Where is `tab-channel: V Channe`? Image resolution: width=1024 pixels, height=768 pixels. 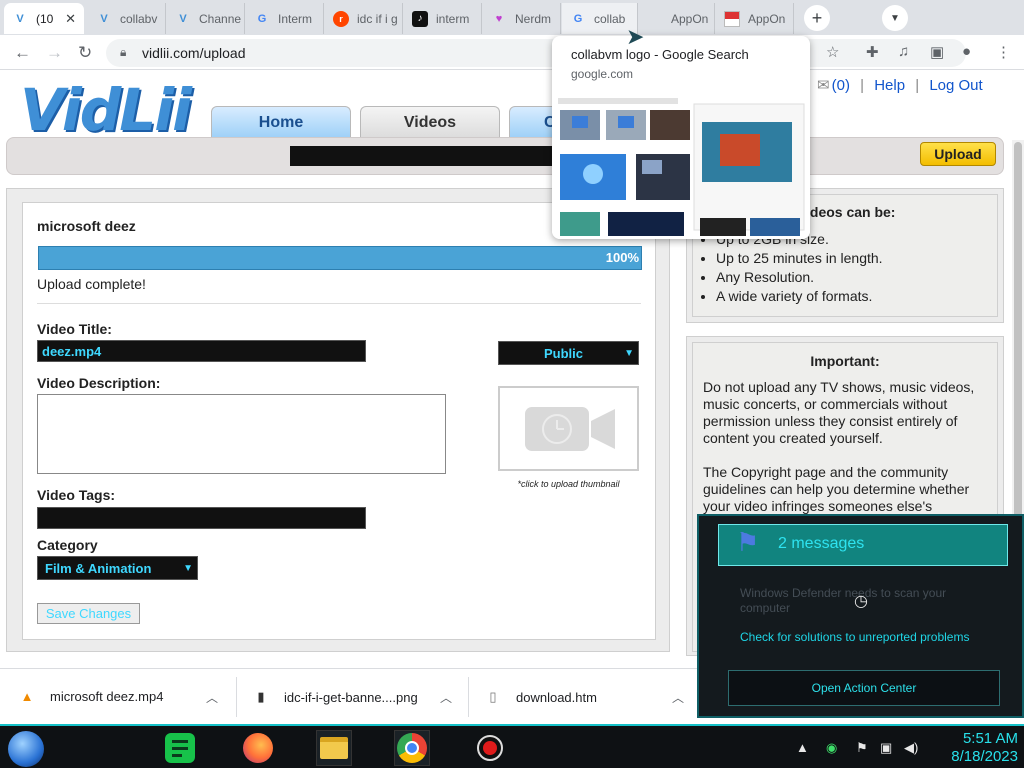 tab-channel: V Channe is located at coordinates (206, 18).